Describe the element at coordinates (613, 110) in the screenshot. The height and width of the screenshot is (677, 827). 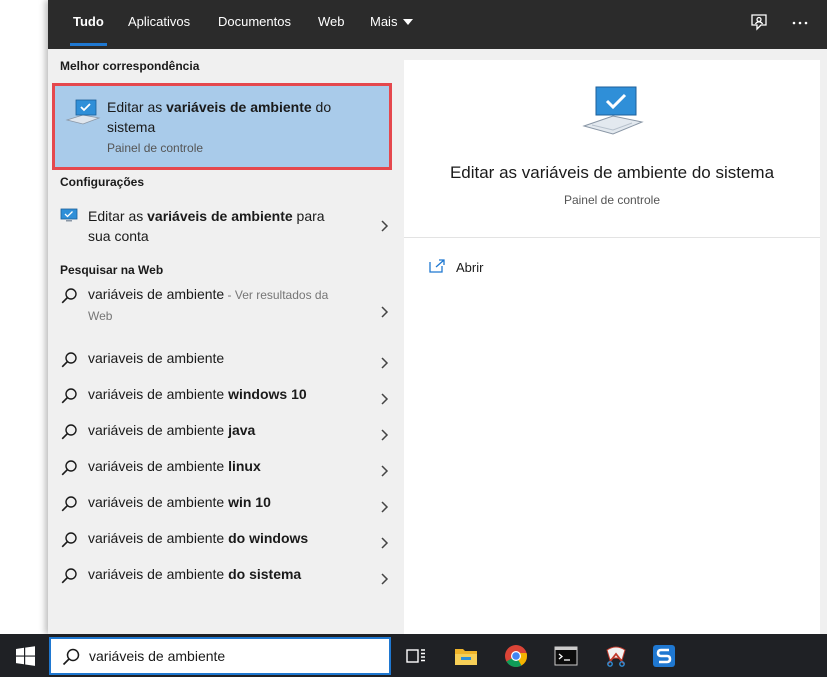
I see `system-settings-large-icon` at that location.